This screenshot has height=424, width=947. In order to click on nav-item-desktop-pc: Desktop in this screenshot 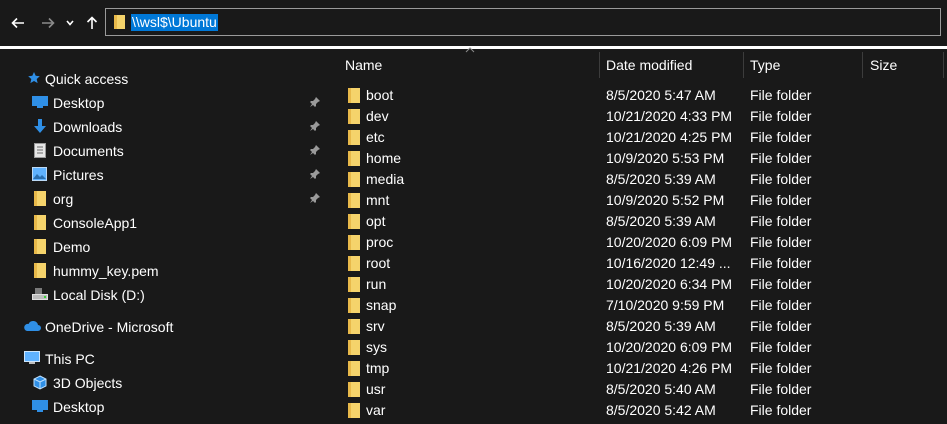, I will do `click(163, 407)`.